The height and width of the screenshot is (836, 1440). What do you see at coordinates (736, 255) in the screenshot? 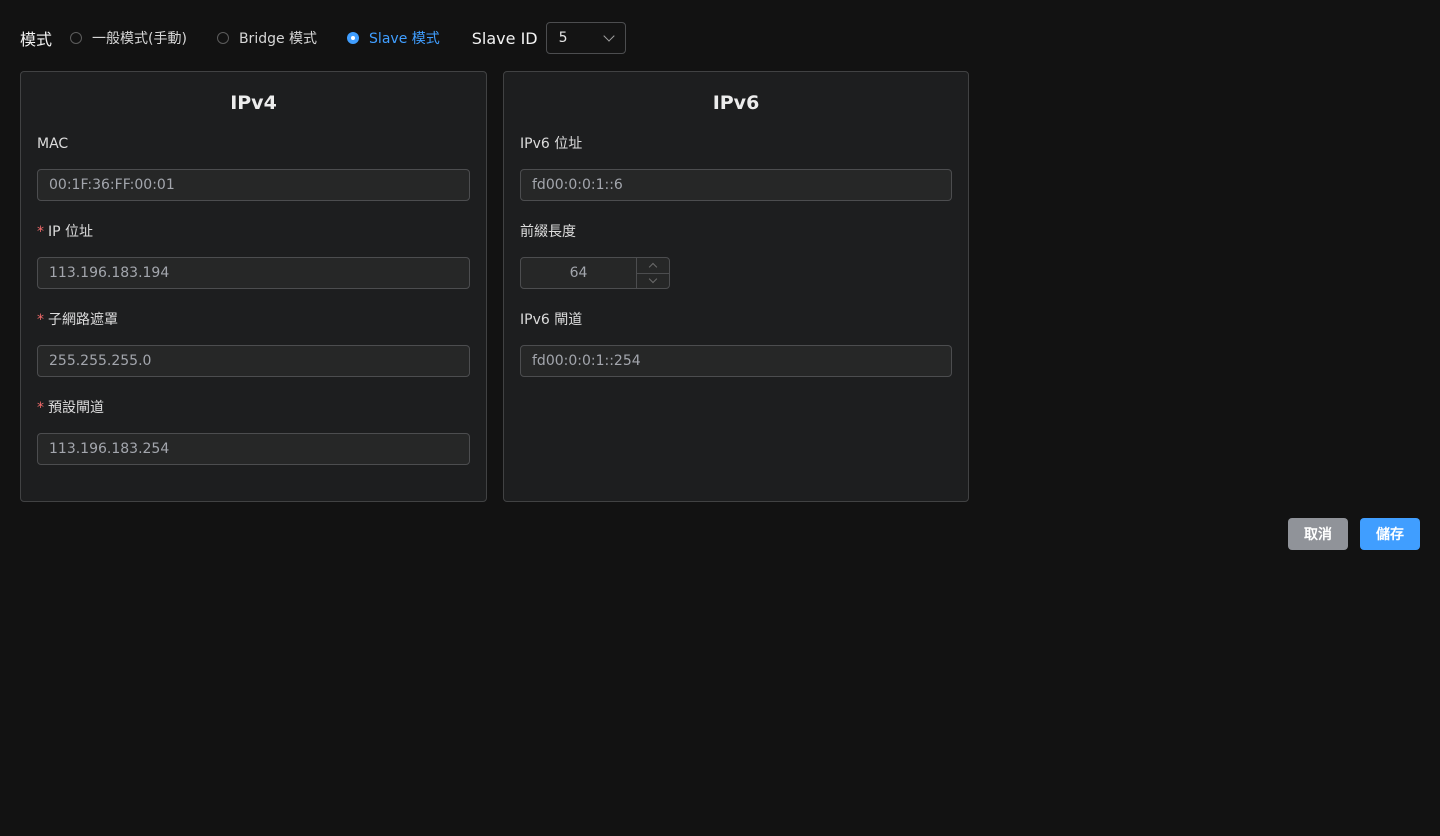
I see `prefix-field-group: 前綴長度 64` at bounding box center [736, 255].